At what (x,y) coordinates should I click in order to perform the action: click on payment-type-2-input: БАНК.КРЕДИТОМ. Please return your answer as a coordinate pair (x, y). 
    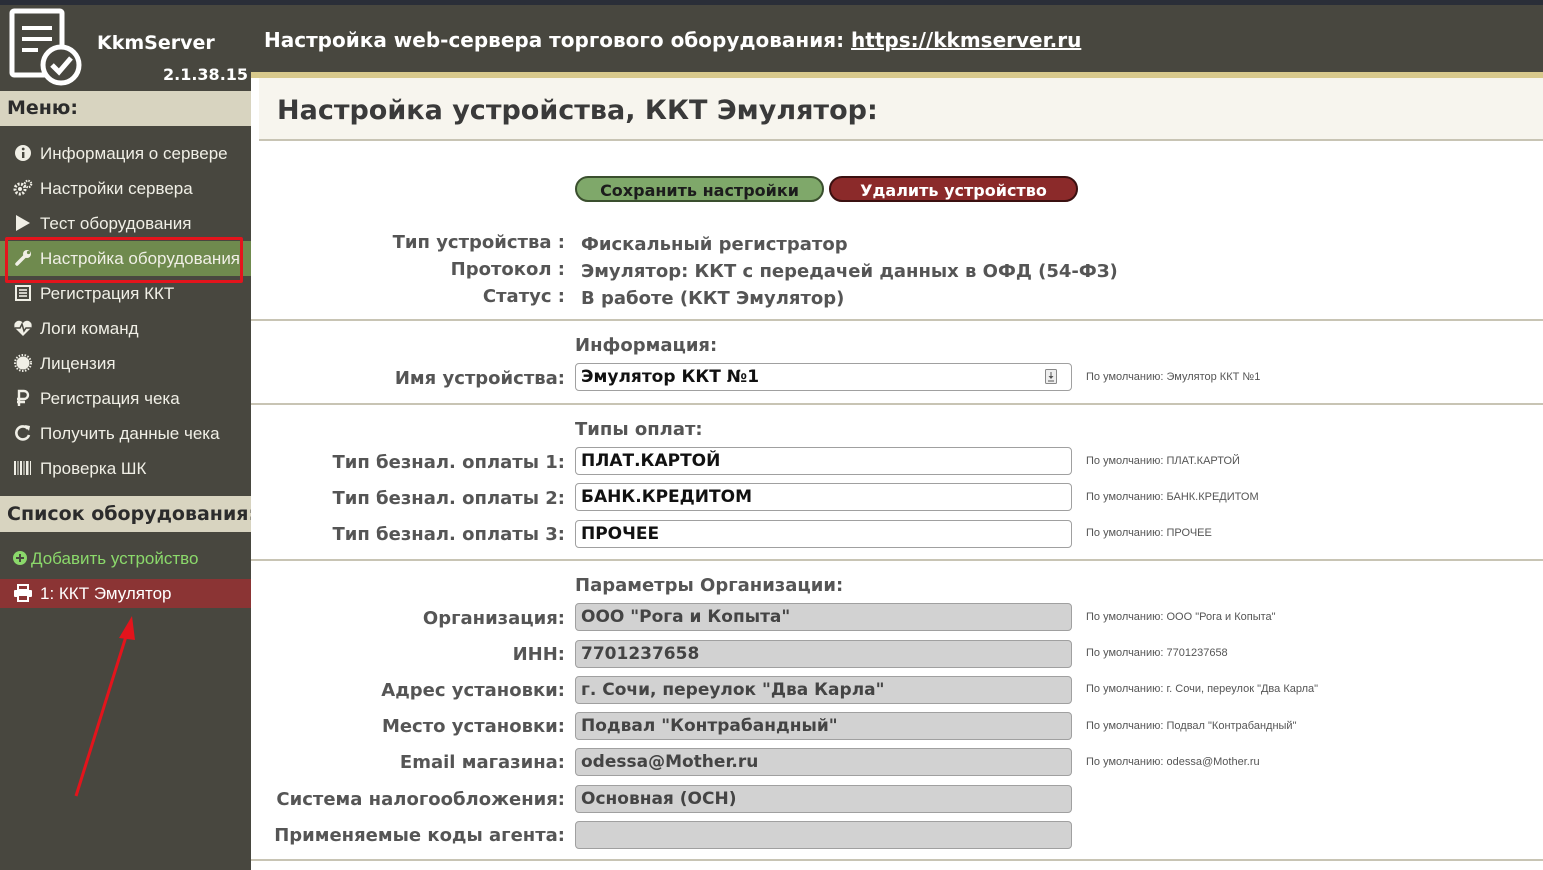
    Looking at the image, I should click on (823, 497).